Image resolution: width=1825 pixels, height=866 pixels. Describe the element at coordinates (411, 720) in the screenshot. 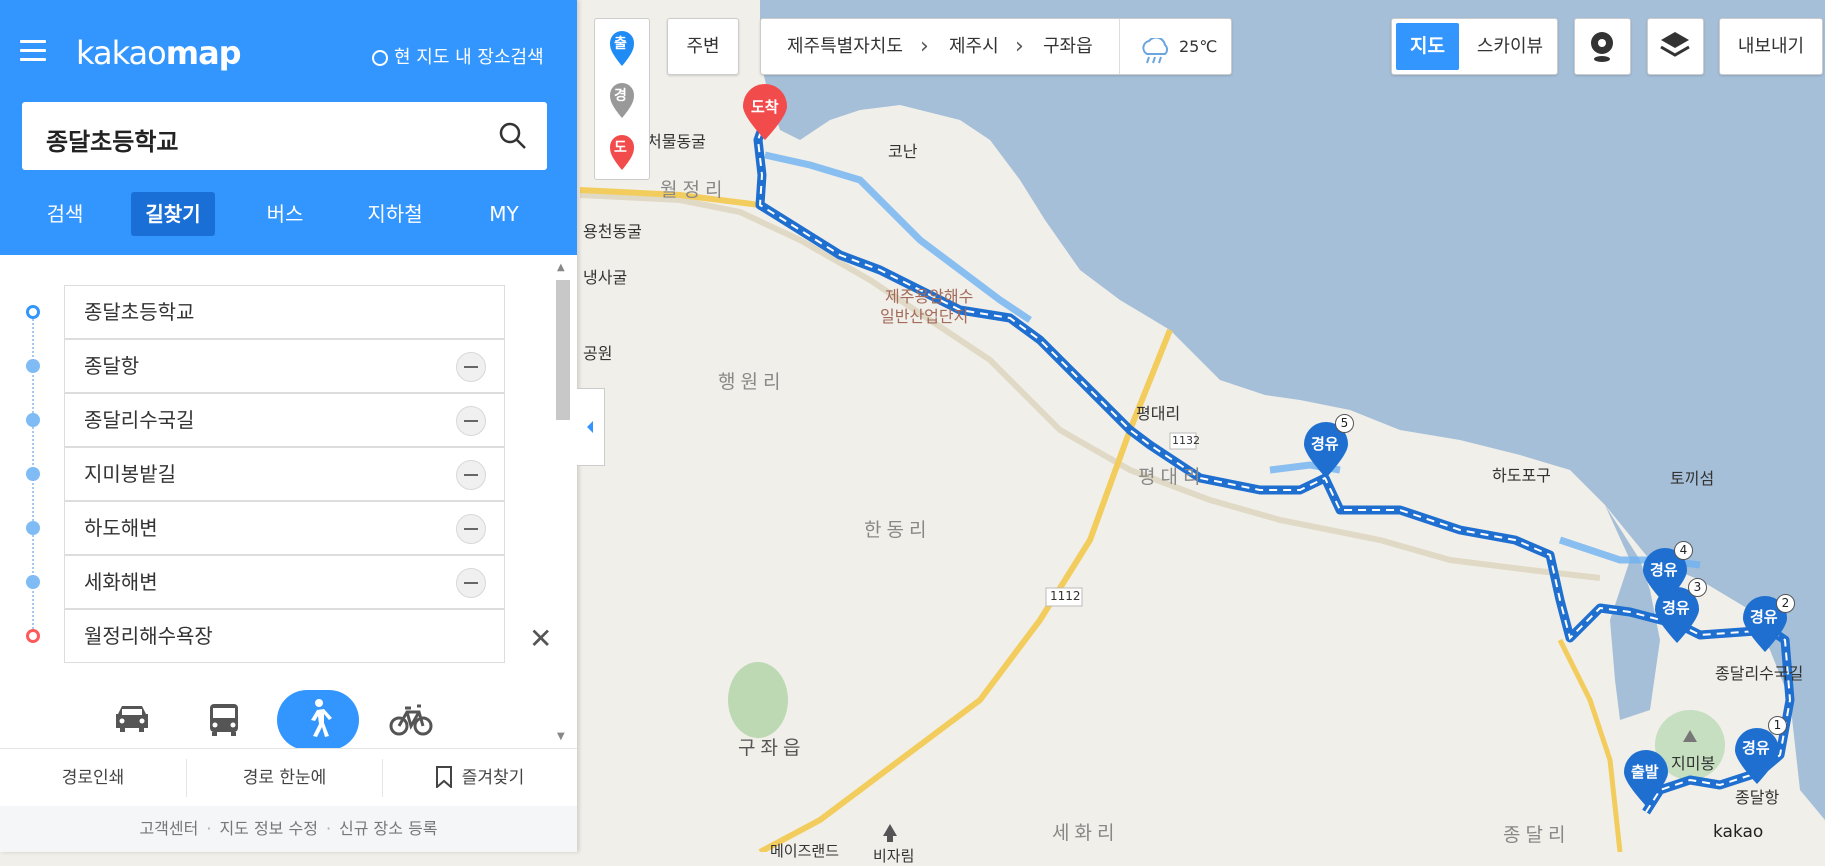

I see `bicycle-icon` at that location.